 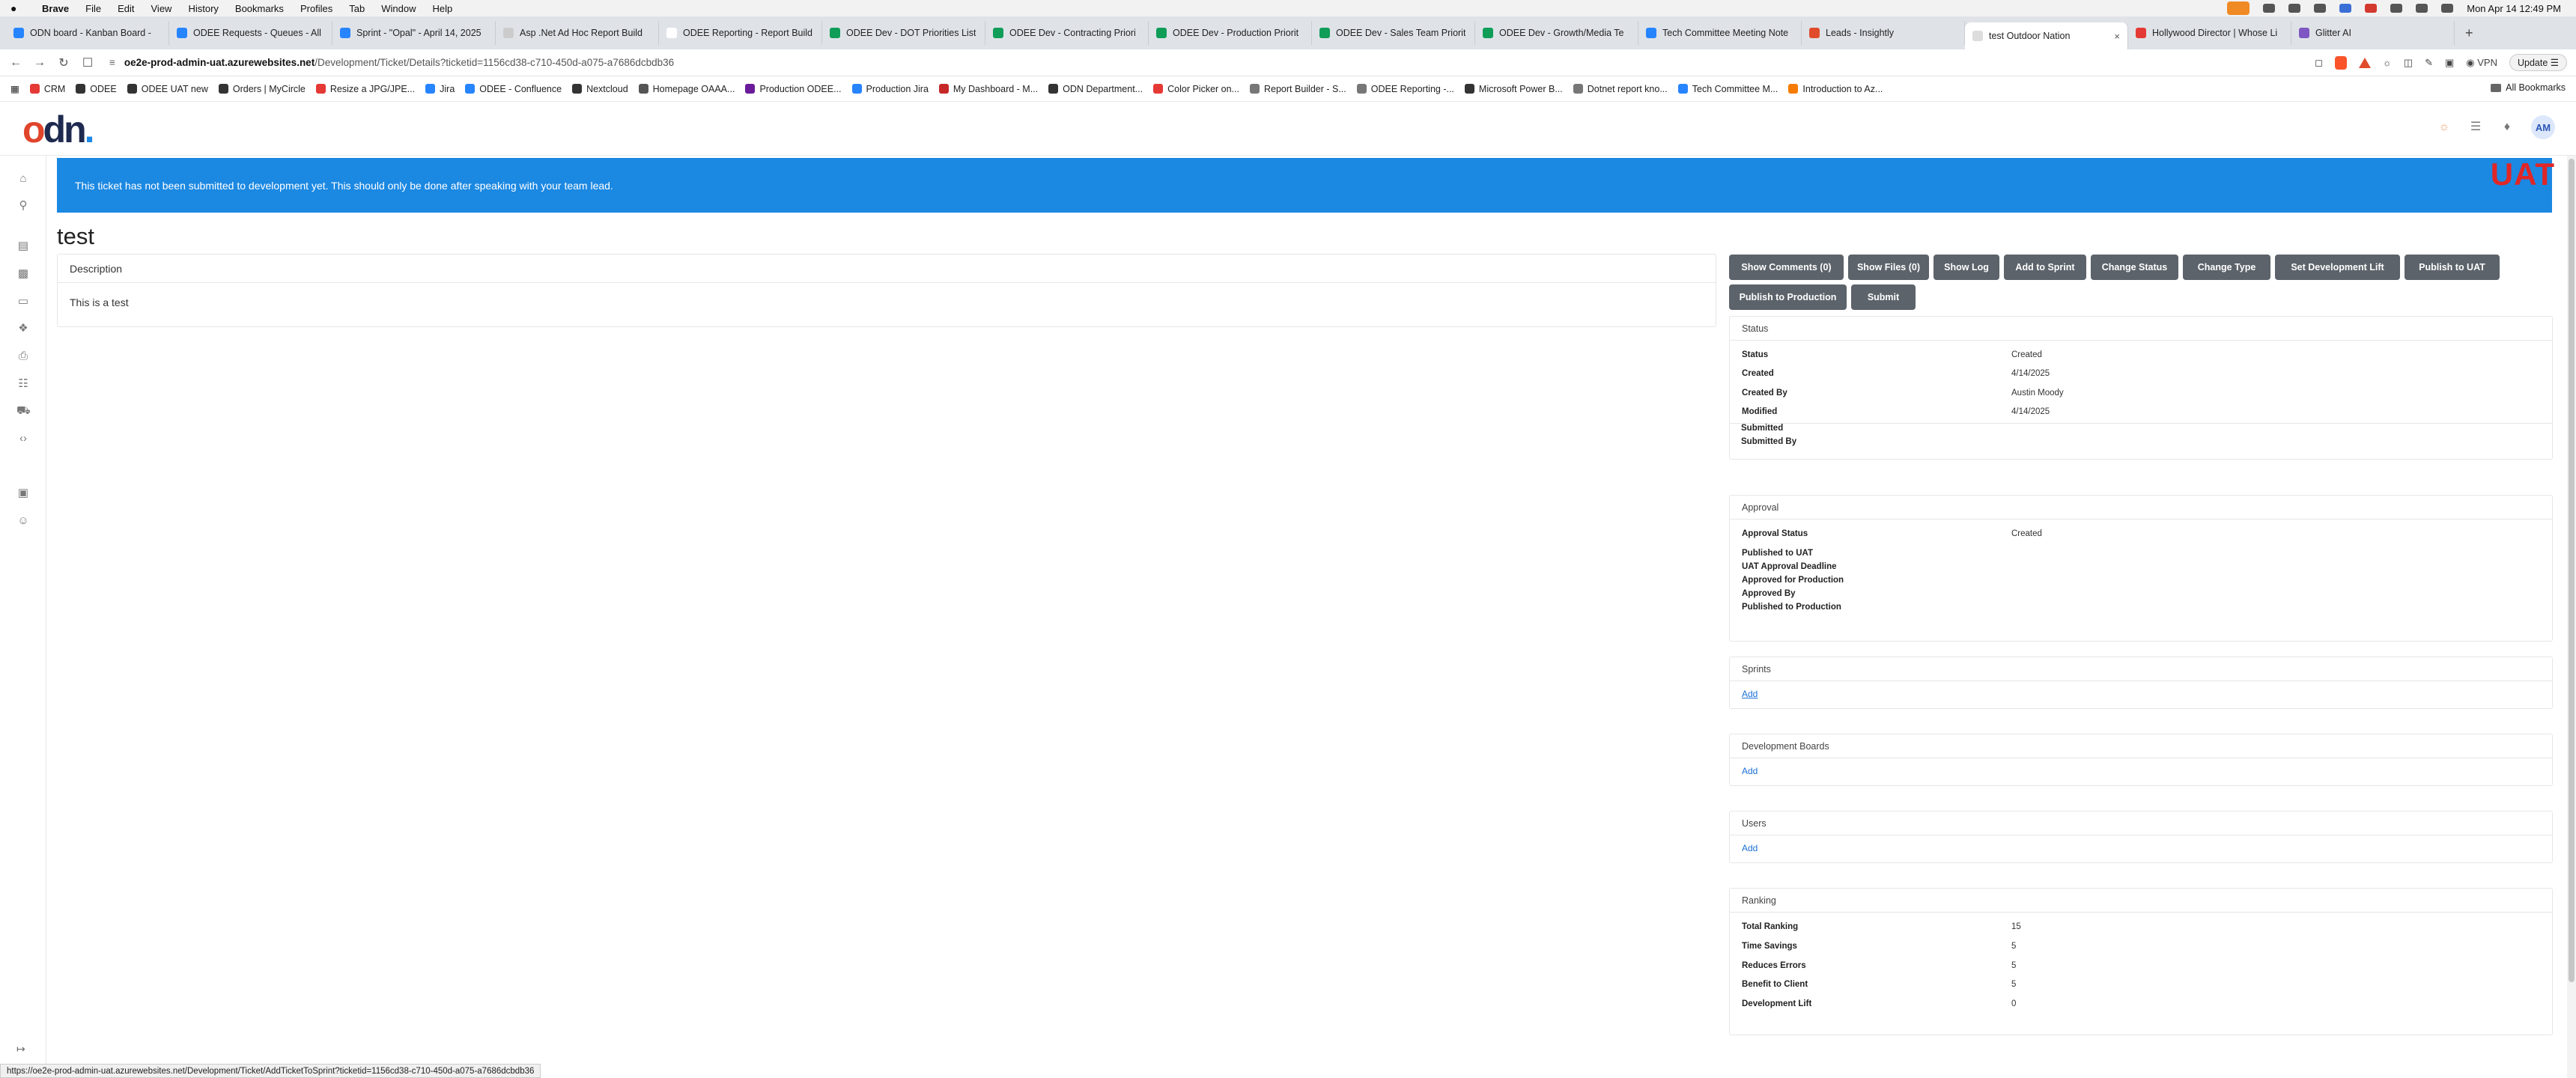 I want to click on reload-icon: ↻, so click(x=63, y=62).